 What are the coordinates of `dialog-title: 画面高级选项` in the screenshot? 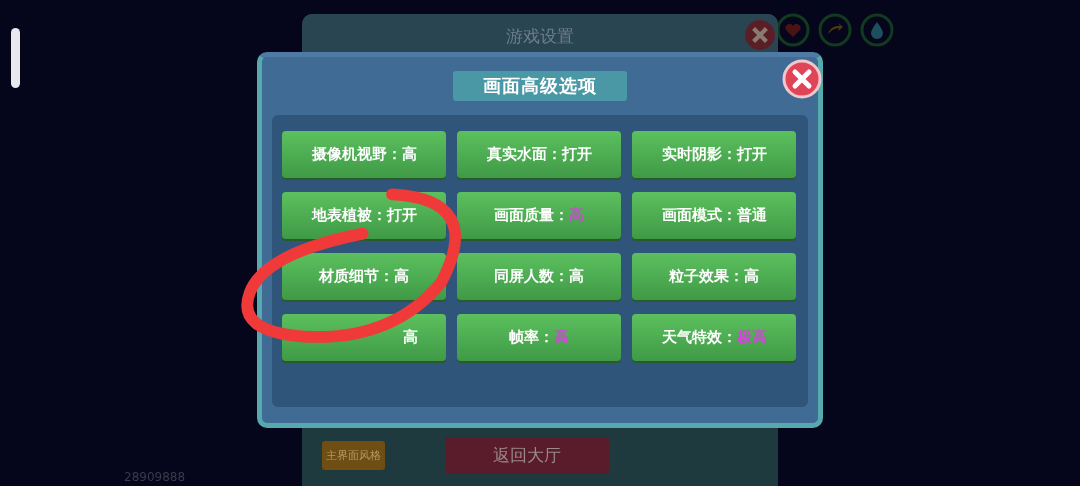 It's located at (540, 85).